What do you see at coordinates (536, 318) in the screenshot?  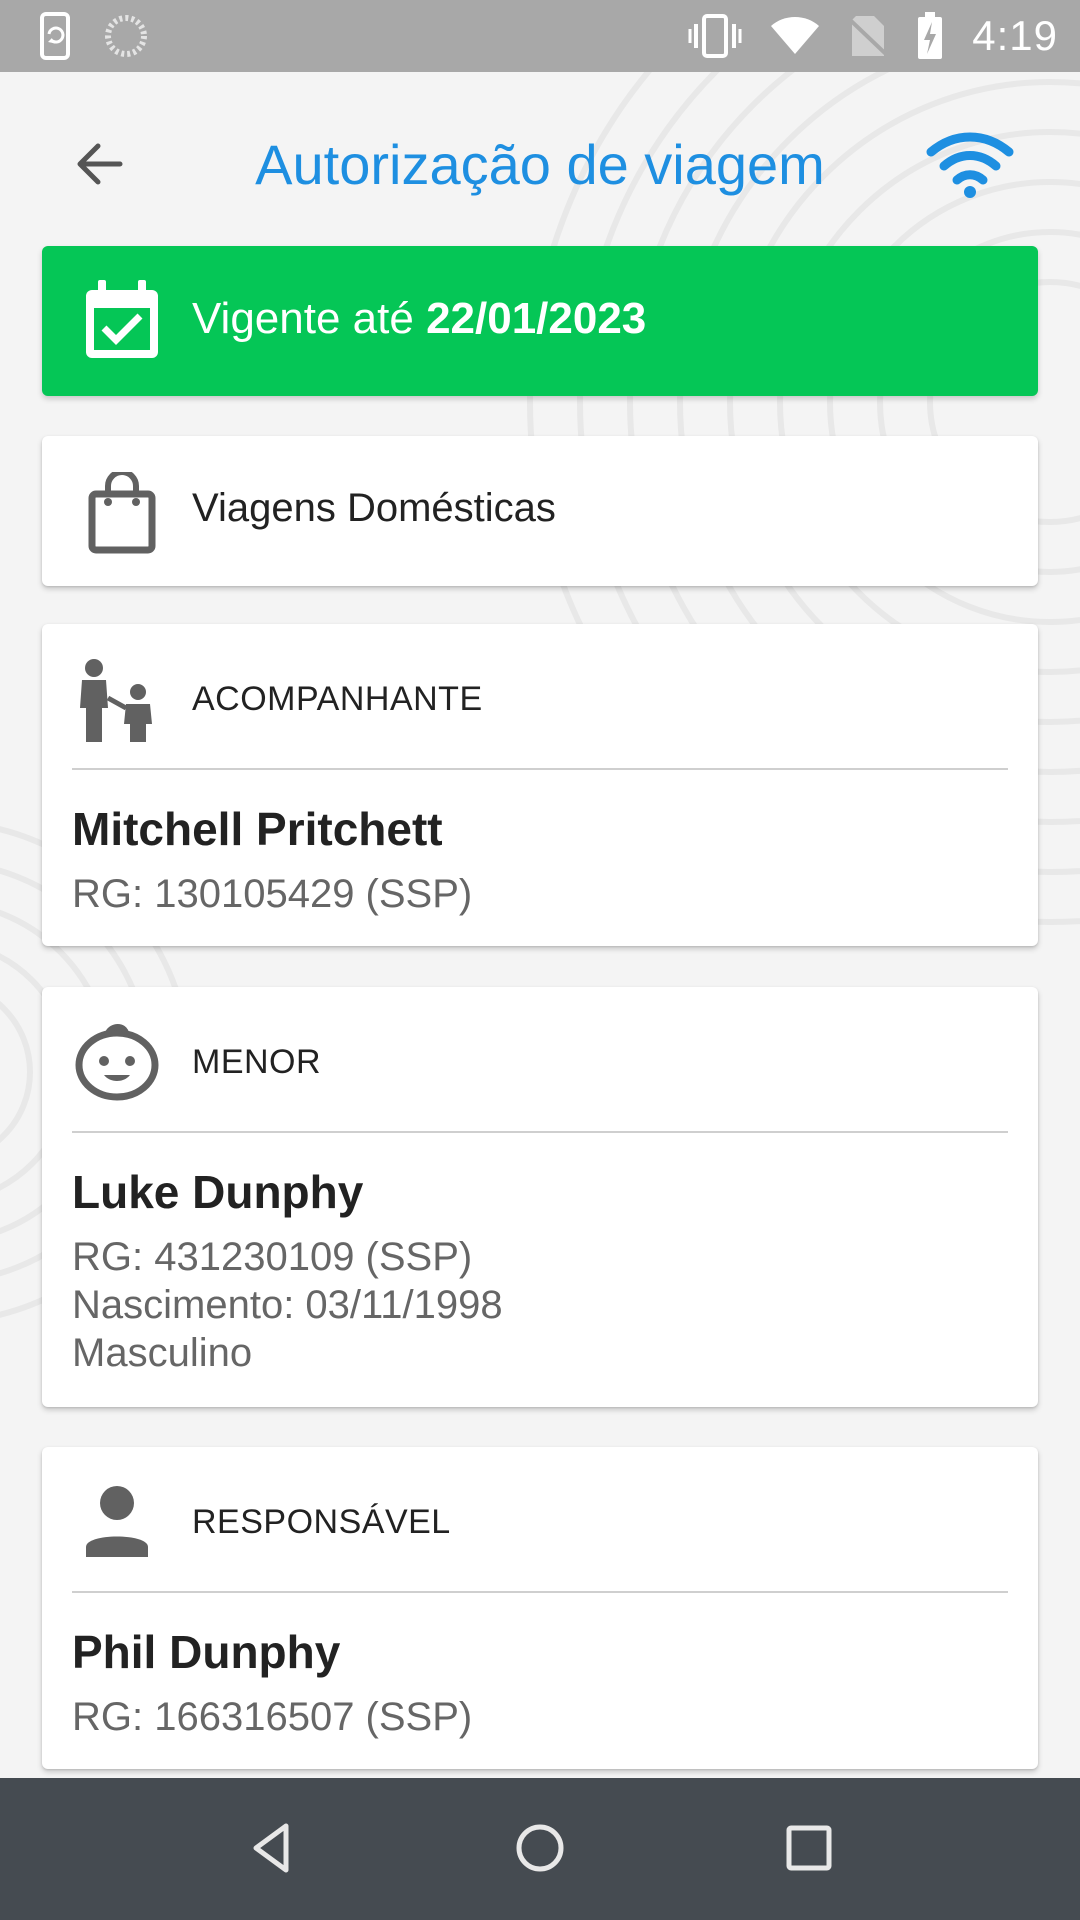 I see `validity-date: 22/01/2023` at bounding box center [536, 318].